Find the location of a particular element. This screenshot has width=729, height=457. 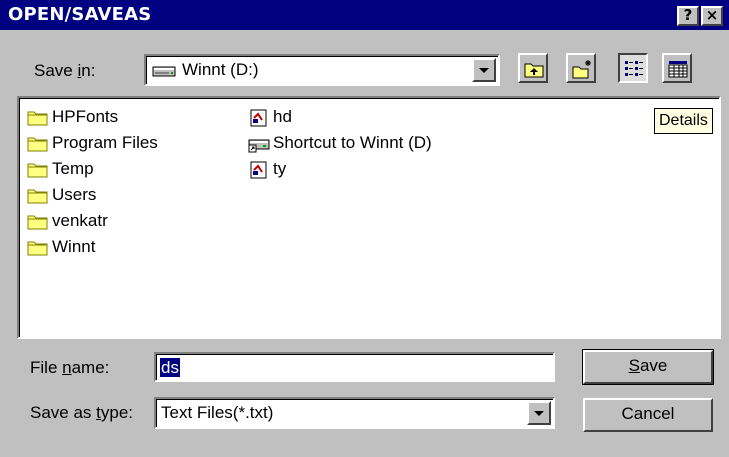

drive-icon is located at coordinates (164, 73).